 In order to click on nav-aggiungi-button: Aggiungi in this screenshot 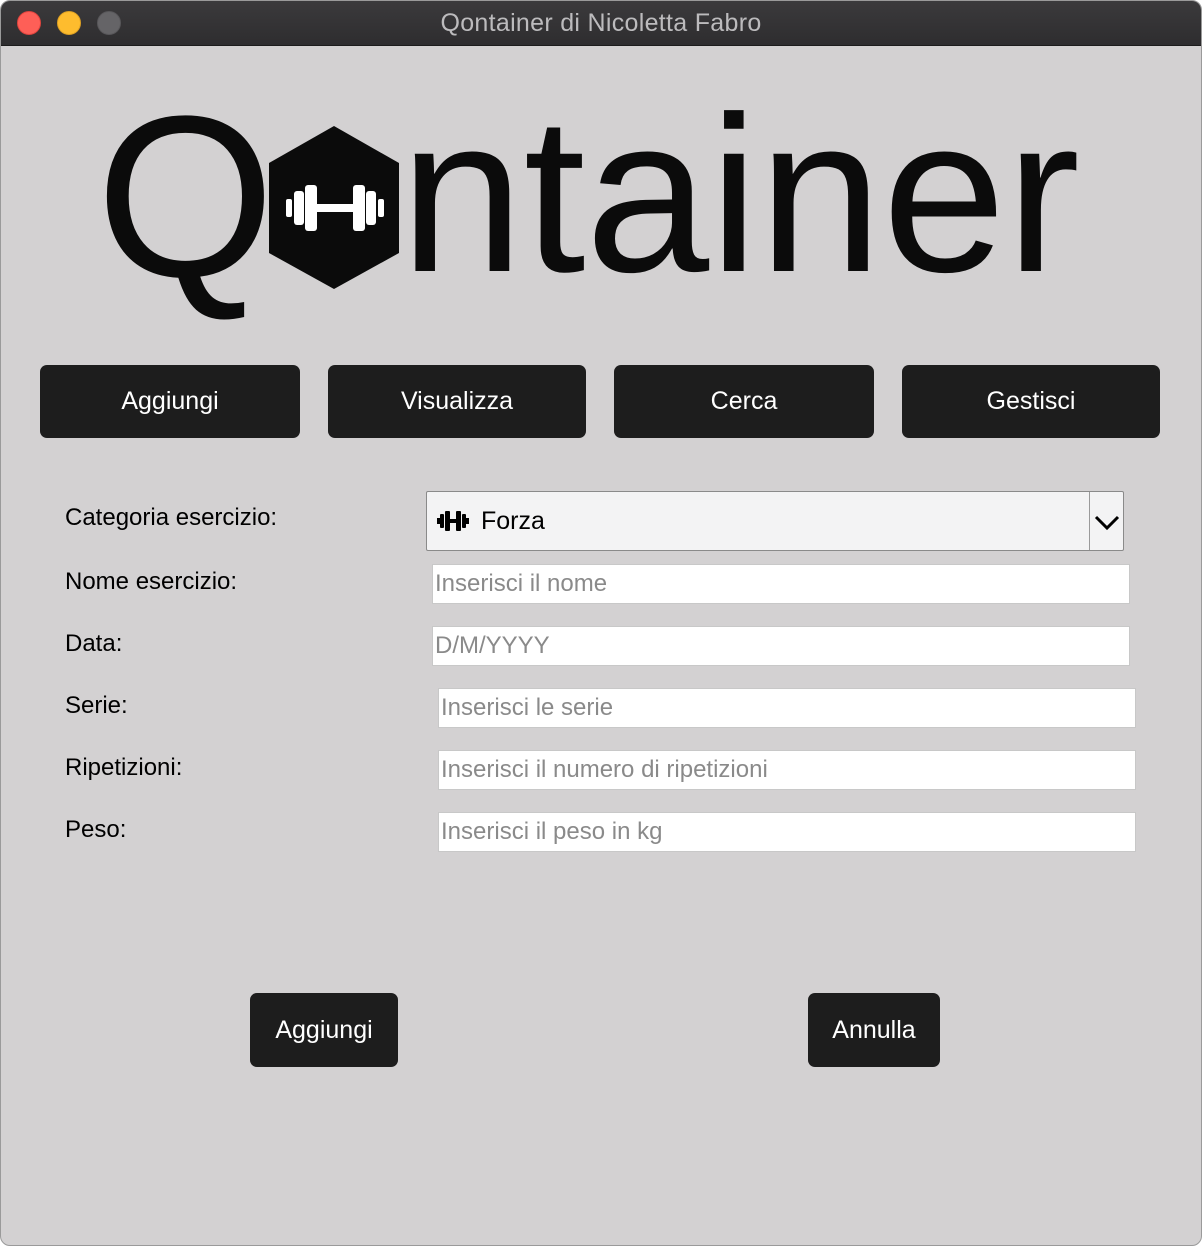, I will do `click(170, 401)`.